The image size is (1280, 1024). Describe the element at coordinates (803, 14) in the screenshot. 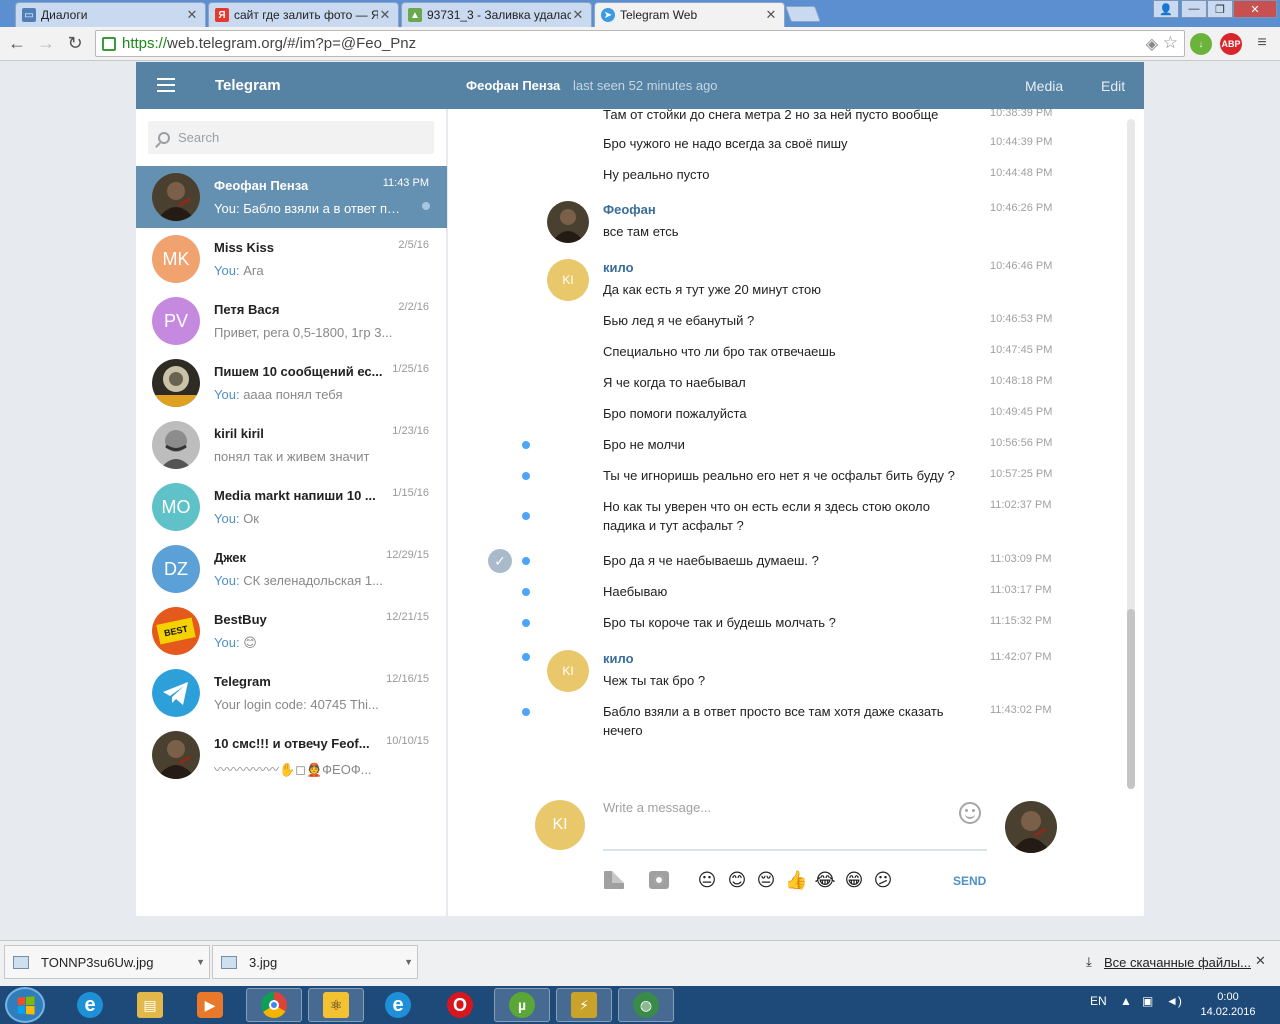

I see `new-tab-button` at that location.